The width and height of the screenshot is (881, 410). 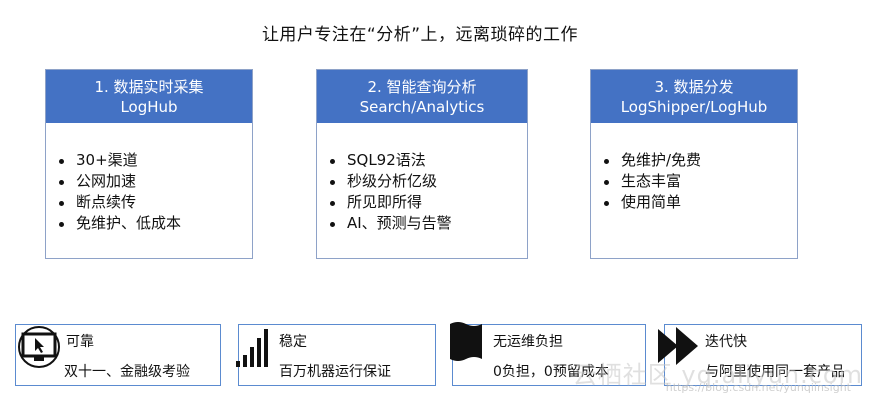 I want to click on list-item: 断点续传, so click(x=154, y=202).